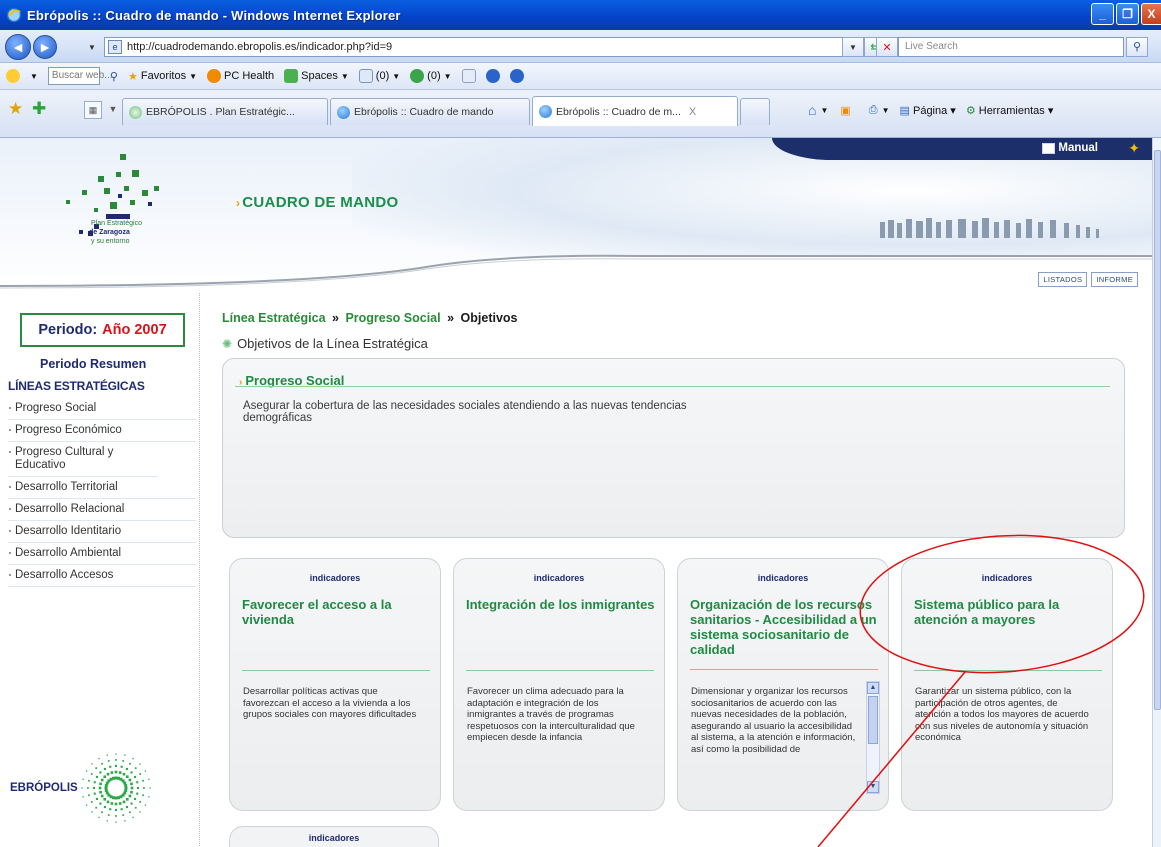 The height and width of the screenshot is (847, 1161). Describe the element at coordinates (431, 76) in the screenshot. I see `messenger-menu: (0) ▼` at that location.